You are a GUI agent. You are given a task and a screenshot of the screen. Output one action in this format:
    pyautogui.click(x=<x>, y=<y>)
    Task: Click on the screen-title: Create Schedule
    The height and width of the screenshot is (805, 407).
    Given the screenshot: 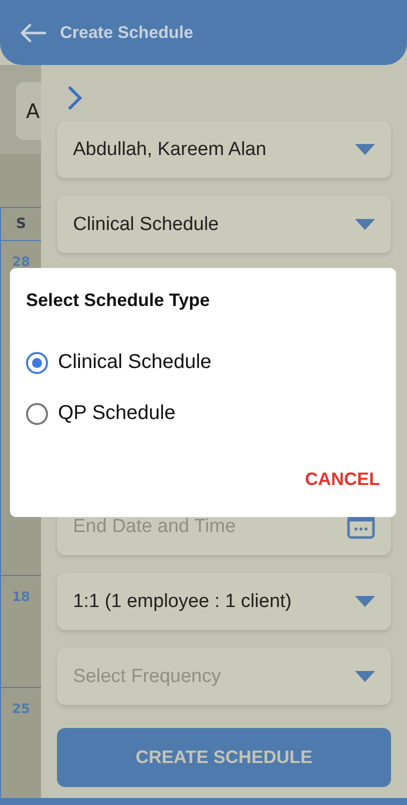 What is the action you would take?
    pyautogui.click(x=127, y=32)
    